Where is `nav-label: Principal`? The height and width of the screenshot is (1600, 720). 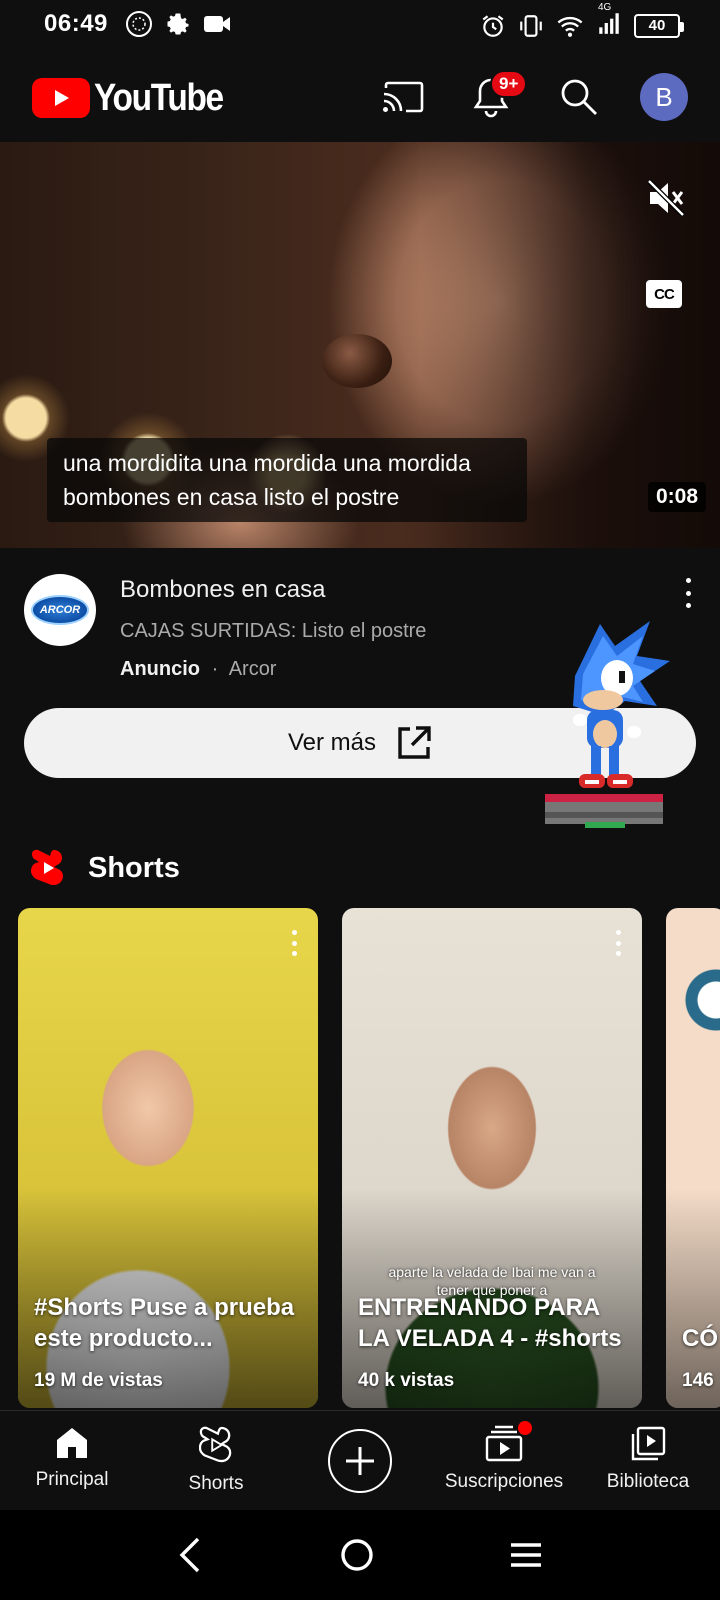 nav-label: Principal is located at coordinates (72, 1479).